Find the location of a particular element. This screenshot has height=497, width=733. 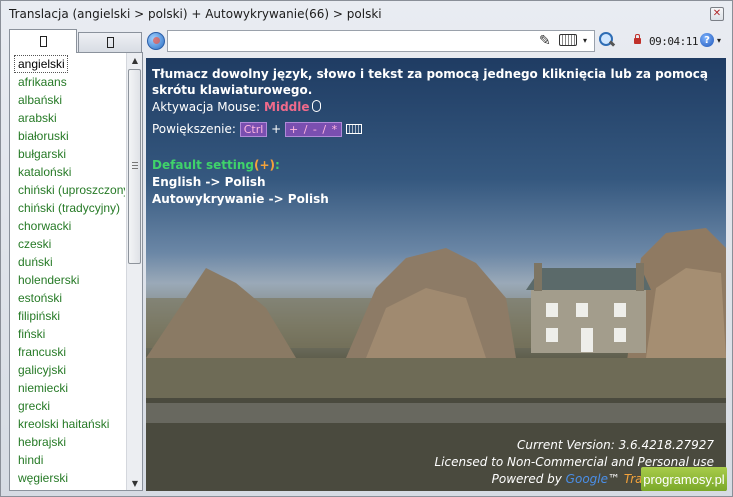

powered-tm: ™ is located at coordinates (616, 479).